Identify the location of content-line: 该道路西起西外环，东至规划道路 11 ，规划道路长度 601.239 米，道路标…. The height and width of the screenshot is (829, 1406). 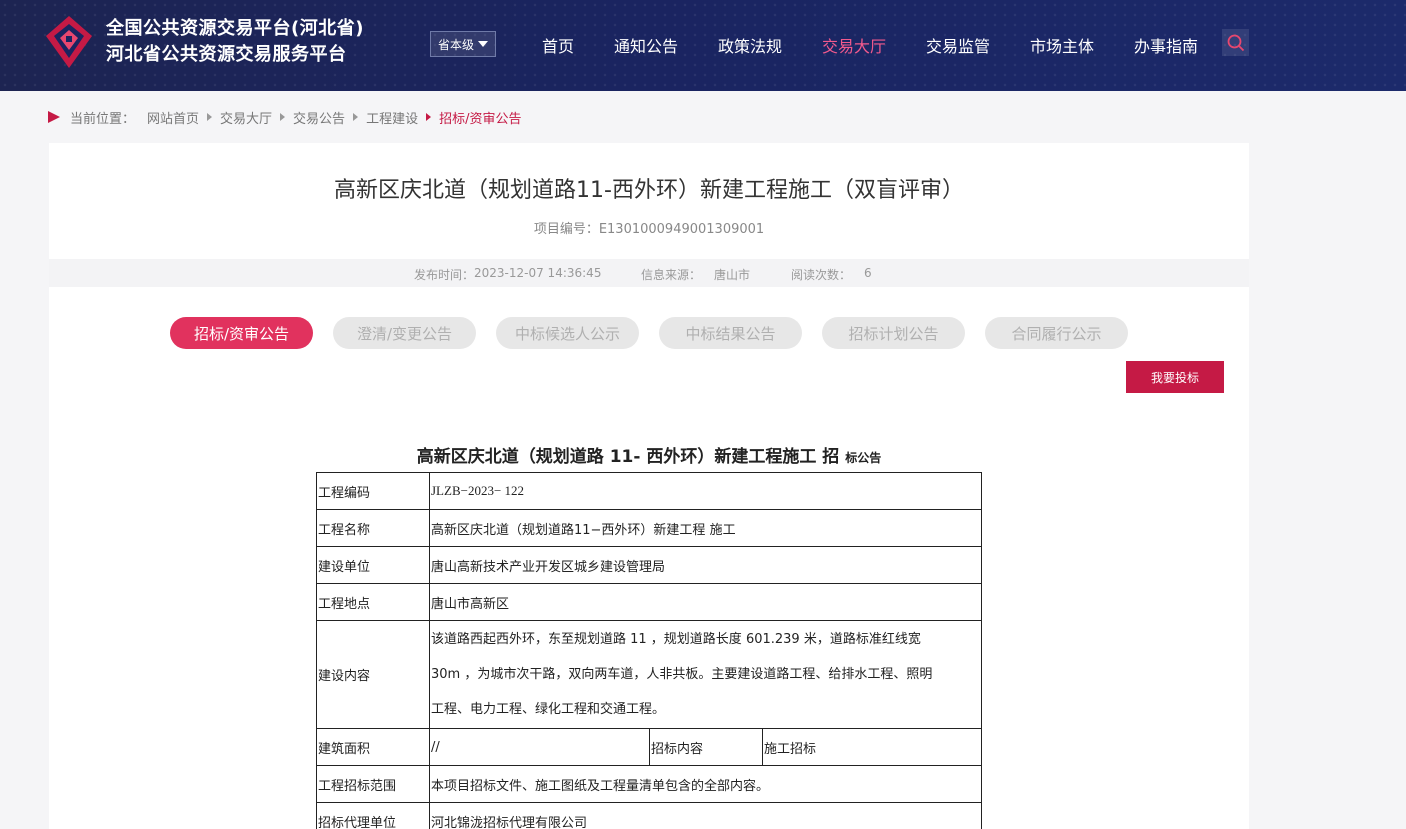
(676, 639).